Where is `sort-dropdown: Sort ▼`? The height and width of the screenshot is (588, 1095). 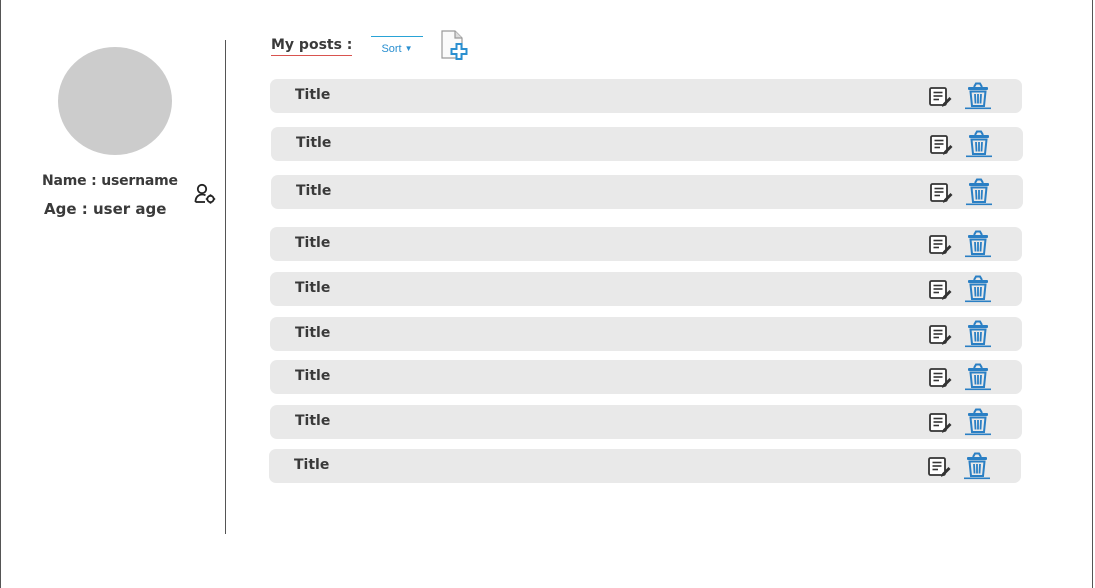 sort-dropdown: Sort ▼ is located at coordinates (397, 48).